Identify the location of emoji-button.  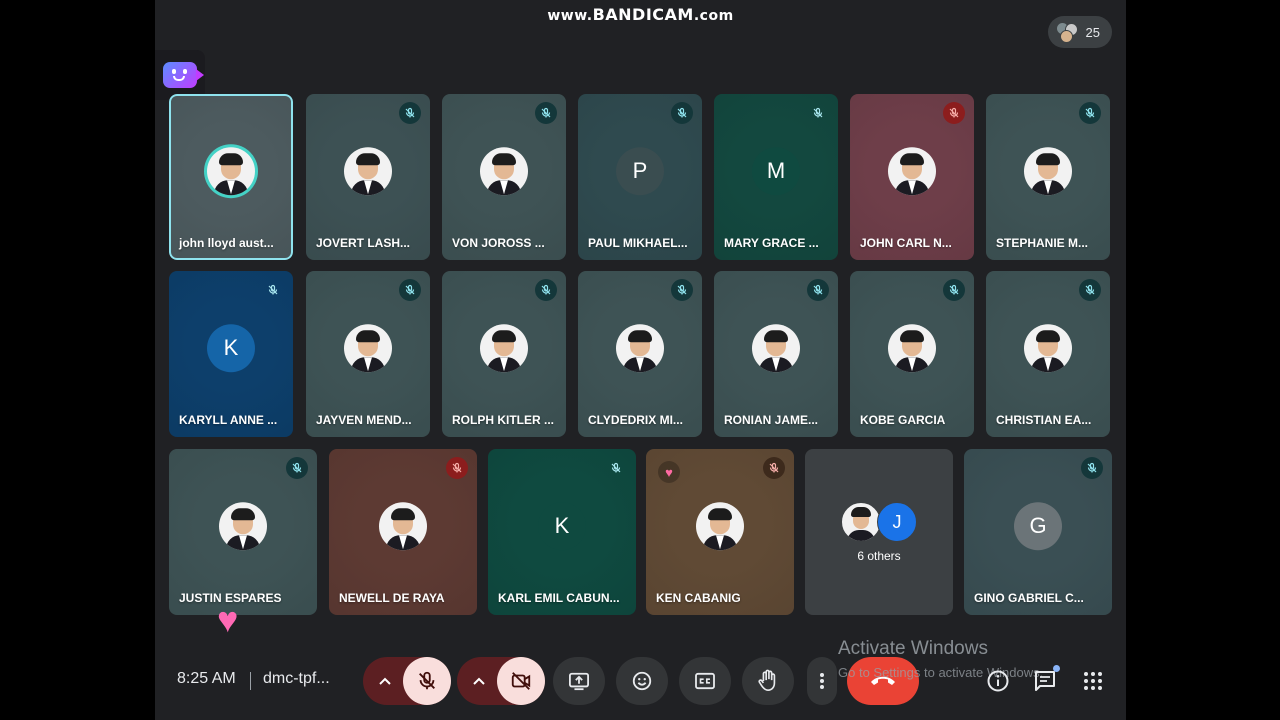
(642, 681).